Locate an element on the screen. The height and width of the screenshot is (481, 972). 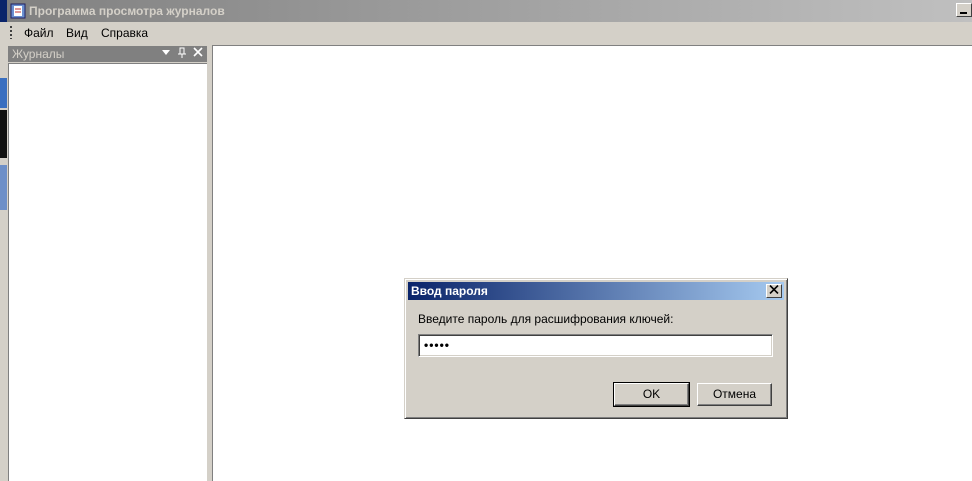
dialog-title-bar: Ввод пароля is located at coordinates (596, 291).